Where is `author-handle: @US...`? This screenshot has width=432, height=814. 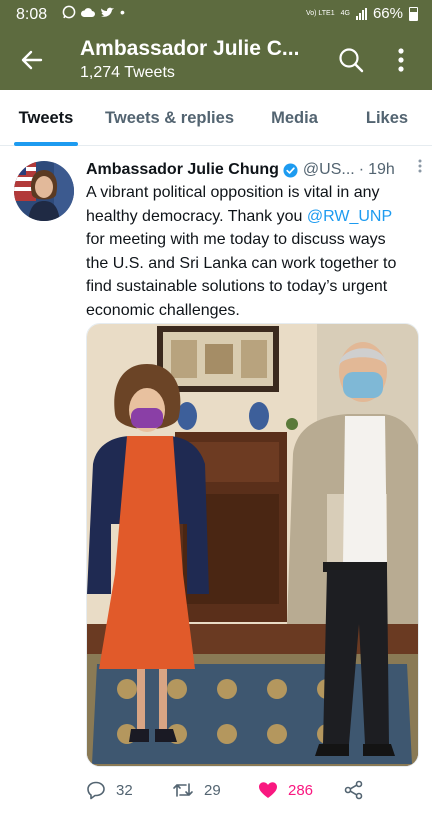
author-handle: @US... is located at coordinates (329, 170).